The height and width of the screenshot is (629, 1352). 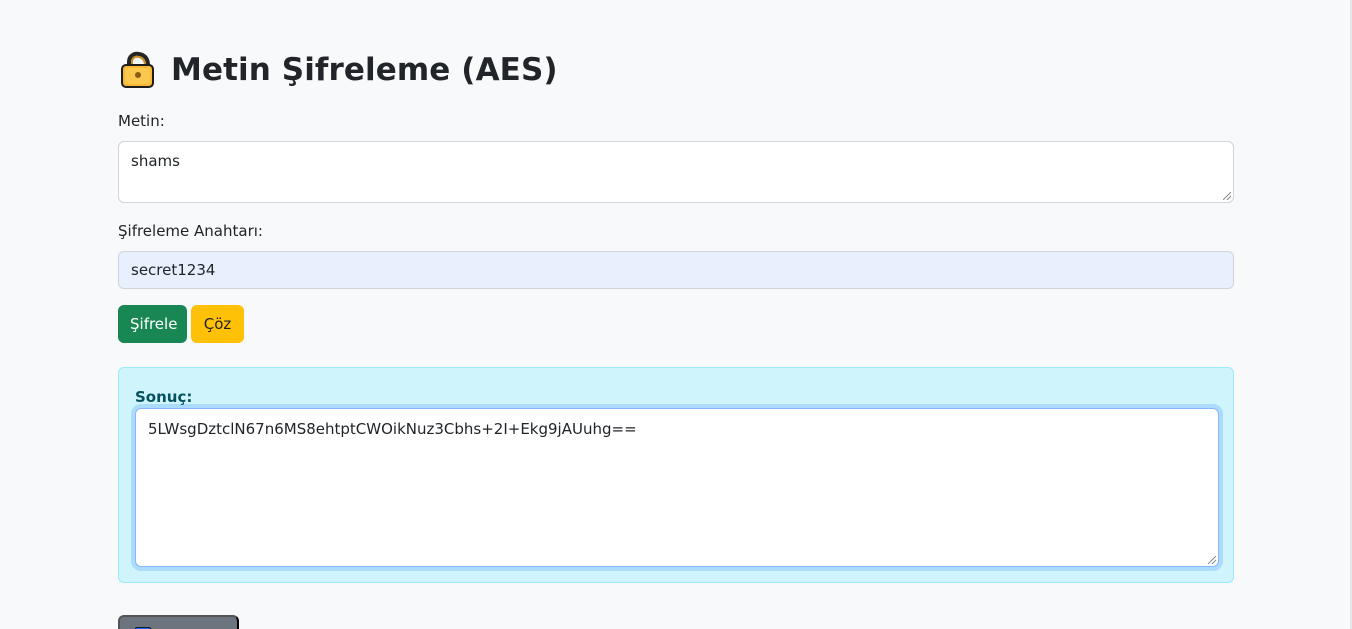 I want to click on encryption-key-value: secret1234, so click(x=173, y=270).